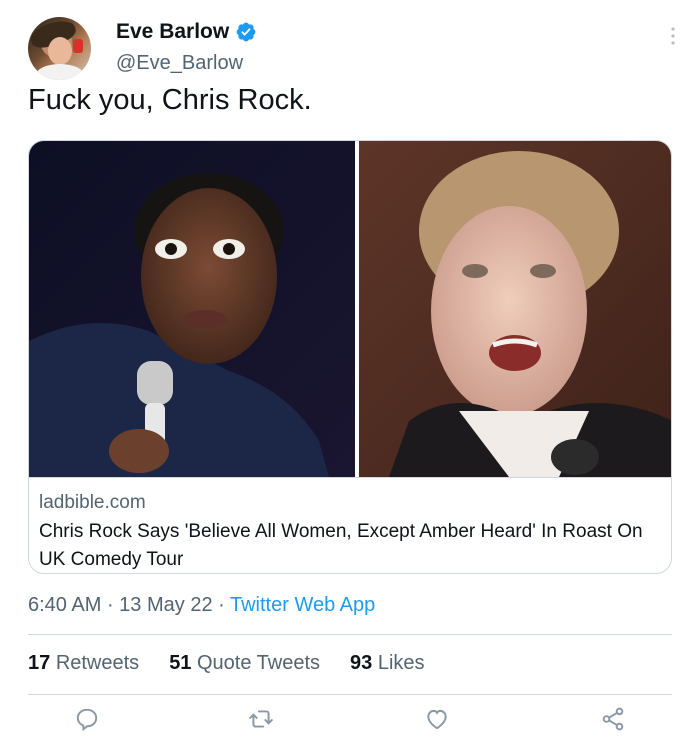  What do you see at coordinates (361, 663) in the screenshot?
I see `likes-count: 93` at bounding box center [361, 663].